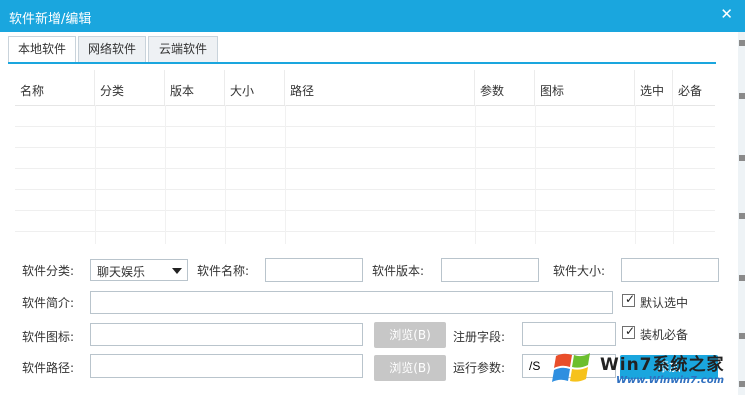 This screenshot has width=745, height=395. Describe the element at coordinates (50, 19) in the screenshot. I see `window-title: 软件新增/编辑` at that location.